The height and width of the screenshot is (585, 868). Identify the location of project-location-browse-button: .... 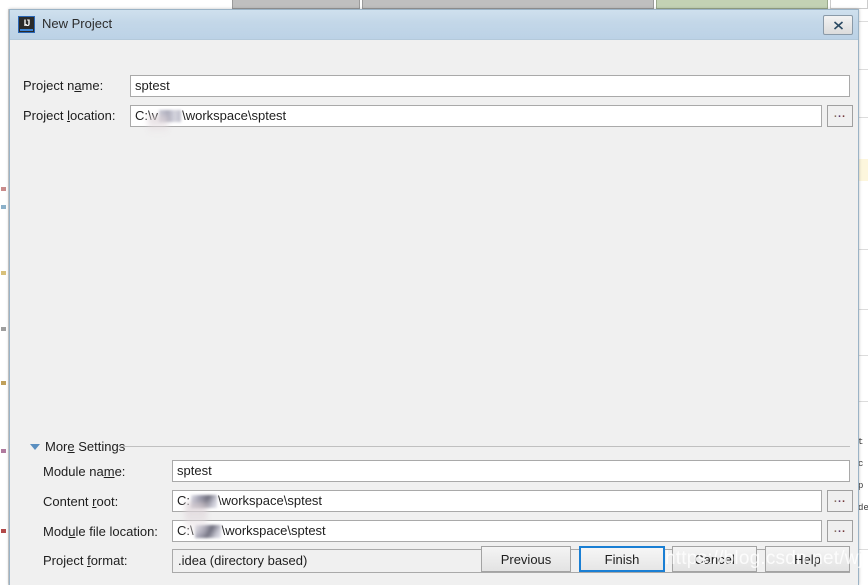
(840, 116).